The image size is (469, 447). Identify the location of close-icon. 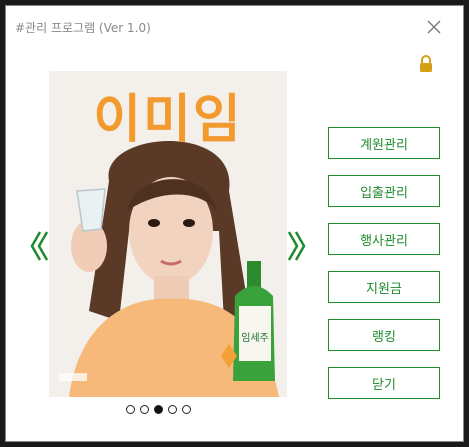
(434, 27).